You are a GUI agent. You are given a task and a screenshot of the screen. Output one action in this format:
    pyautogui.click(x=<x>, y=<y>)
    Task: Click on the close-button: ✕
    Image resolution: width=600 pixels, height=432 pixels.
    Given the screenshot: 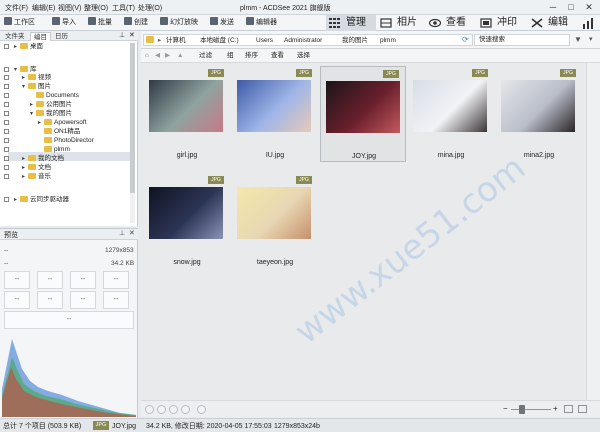 What is the action you would take?
    pyautogui.click(x=589, y=7)
    